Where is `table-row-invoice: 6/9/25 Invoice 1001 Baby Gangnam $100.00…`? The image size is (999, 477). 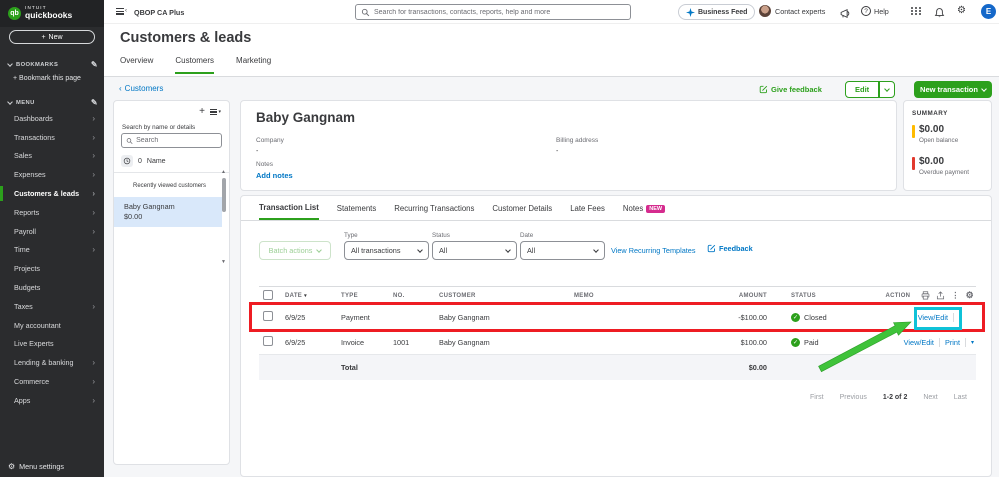 table-row-invoice: 6/9/25 Invoice 1001 Baby Gangnam $100.00… is located at coordinates (617, 342).